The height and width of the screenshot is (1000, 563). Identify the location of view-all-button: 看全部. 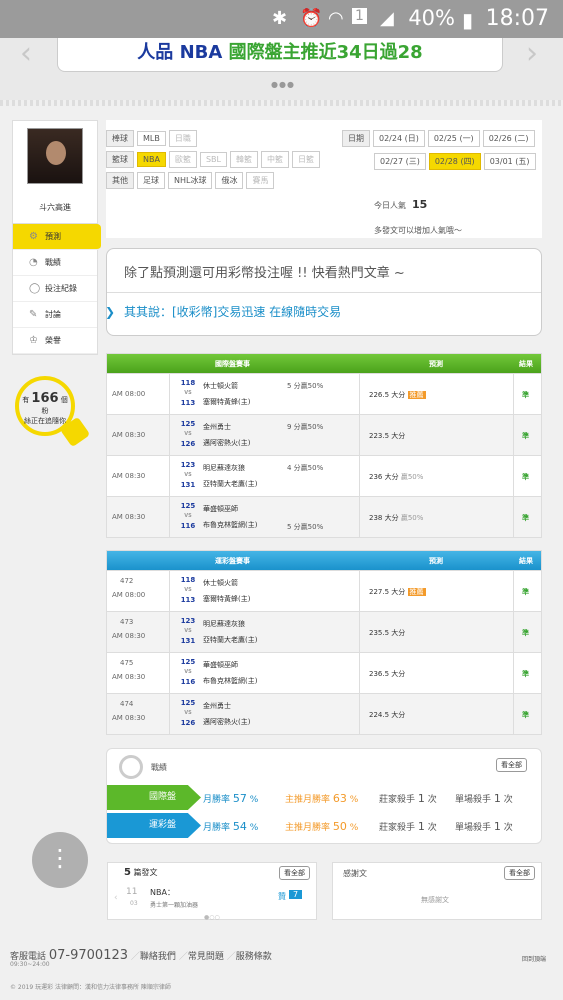
(511, 765).